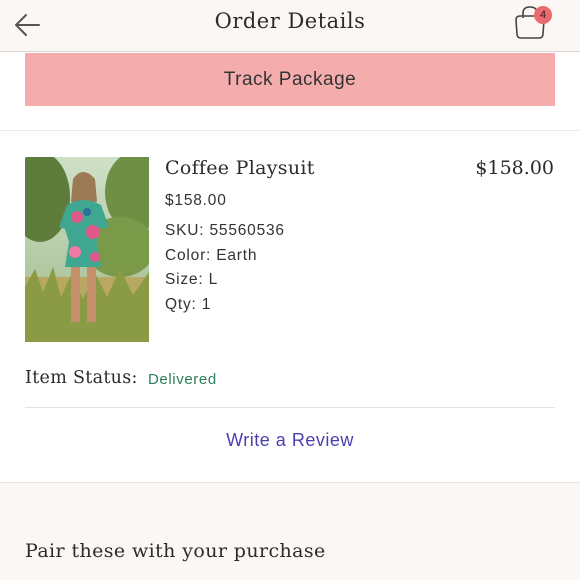 This screenshot has width=580, height=580. I want to click on product-name: Coffee Playsuit, so click(240, 168).